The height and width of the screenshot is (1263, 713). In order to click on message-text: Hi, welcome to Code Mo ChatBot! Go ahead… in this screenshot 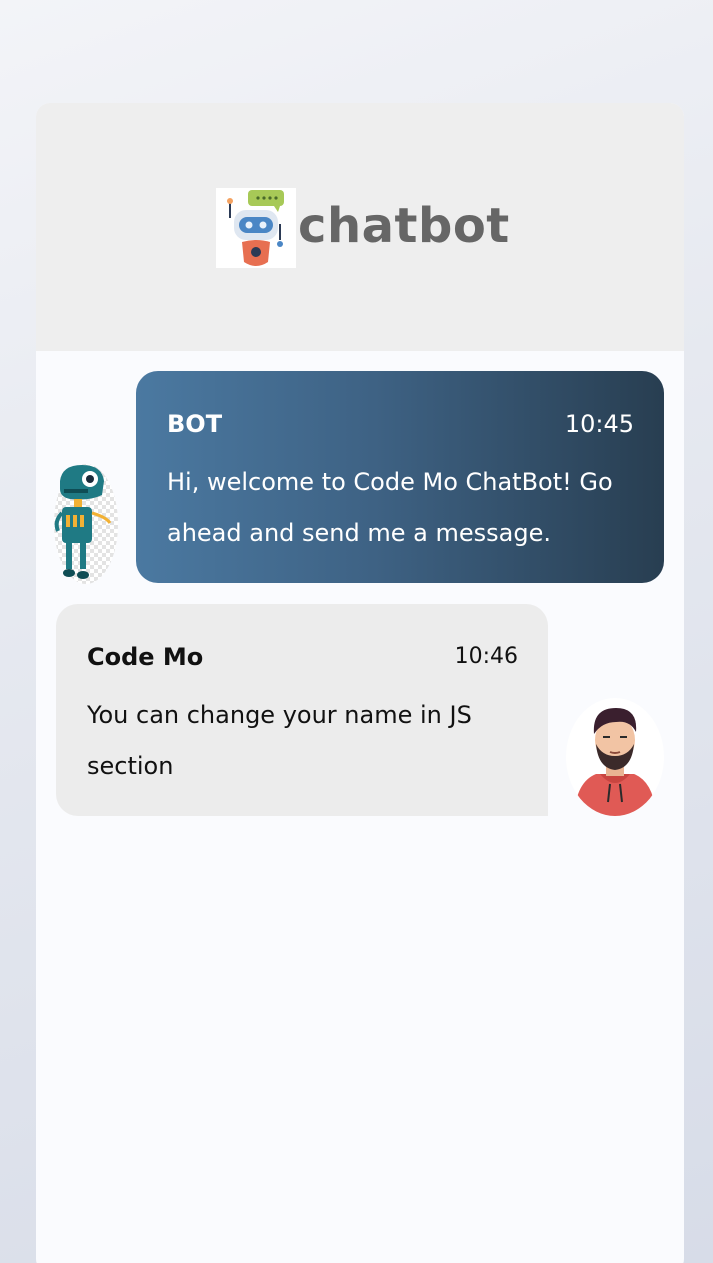, I will do `click(390, 507)`.